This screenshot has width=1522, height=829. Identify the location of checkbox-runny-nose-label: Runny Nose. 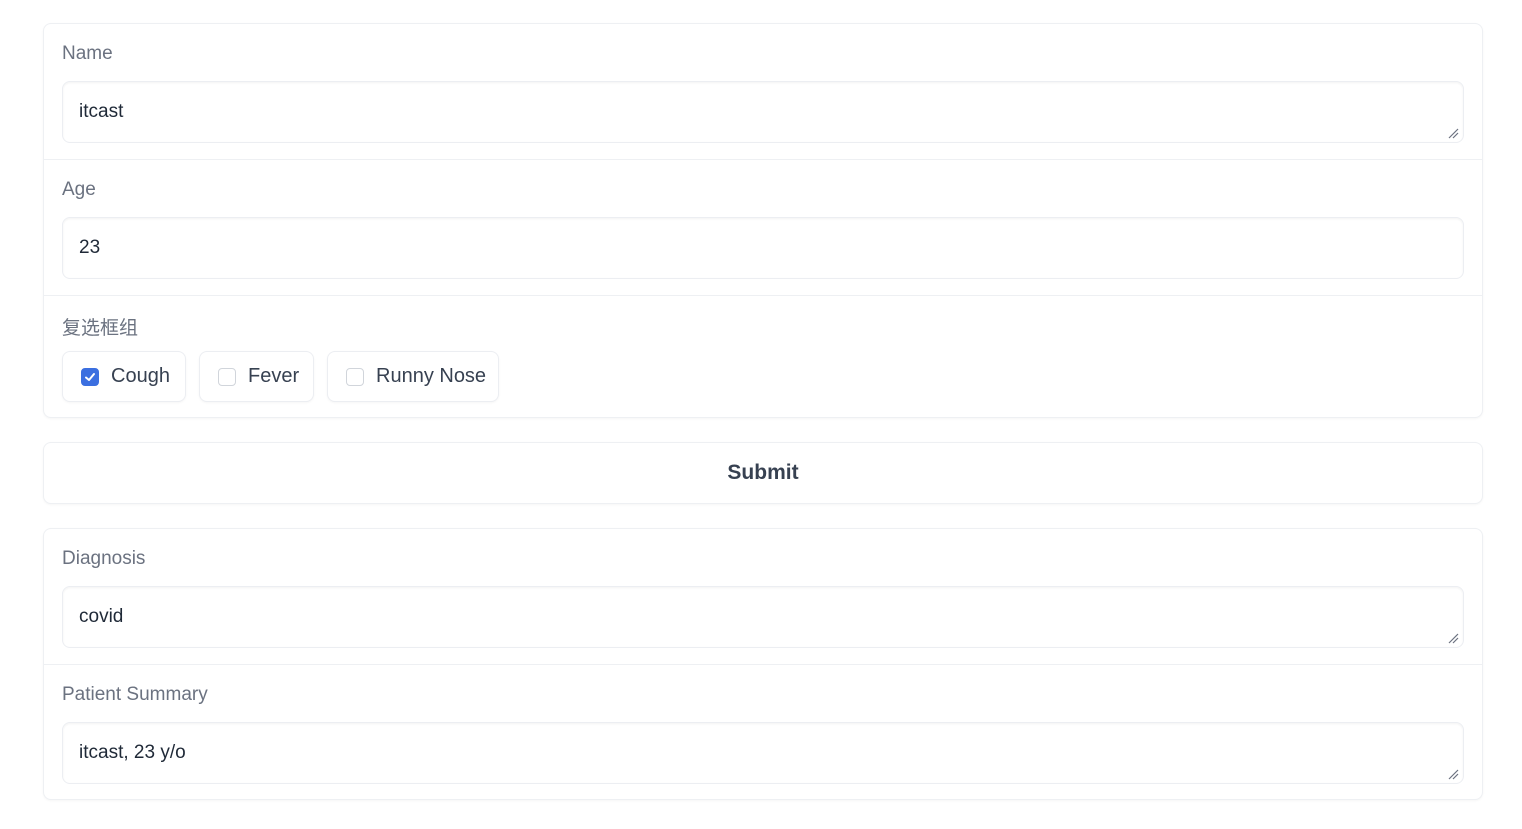
(431, 376).